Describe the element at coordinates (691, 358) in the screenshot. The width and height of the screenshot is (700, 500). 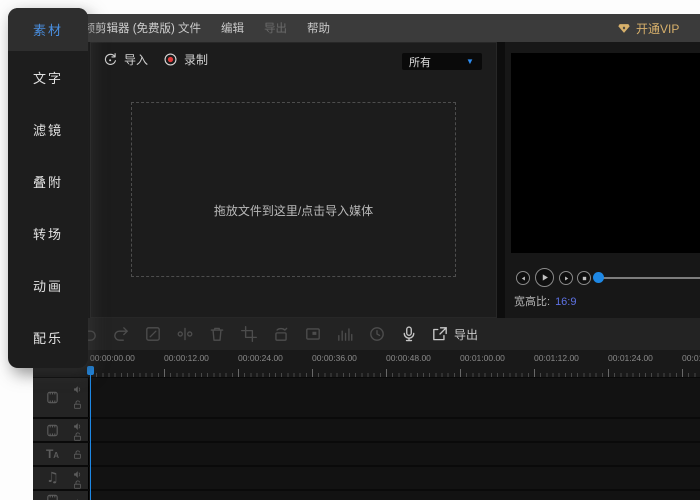
I see `ruler-label: 00:01:36.00` at that location.